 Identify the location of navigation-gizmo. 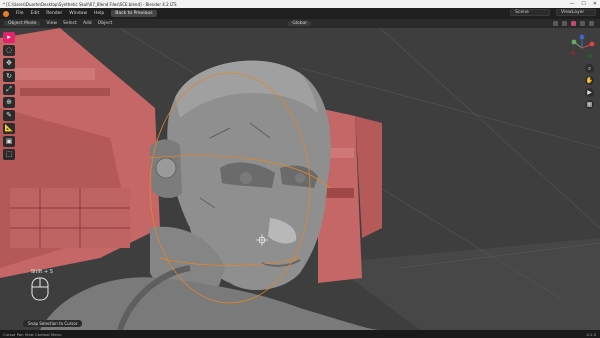
(582, 48).